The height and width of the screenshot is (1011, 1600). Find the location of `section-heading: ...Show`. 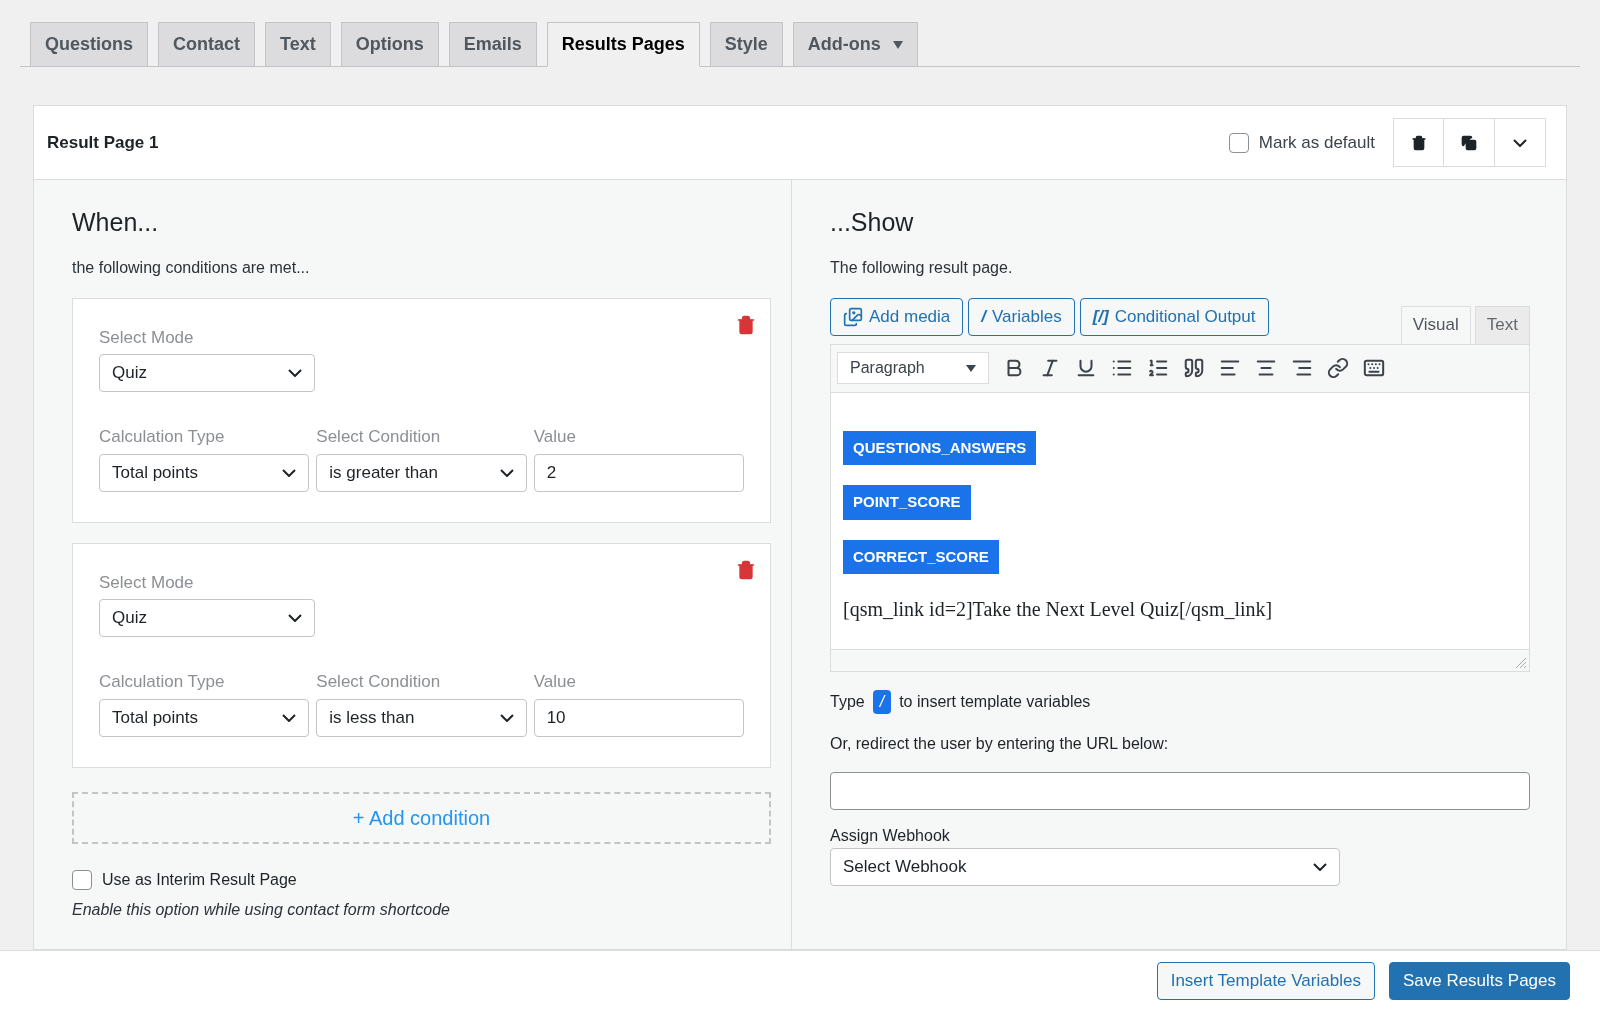

section-heading: ...Show is located at coordinates (872, 222).